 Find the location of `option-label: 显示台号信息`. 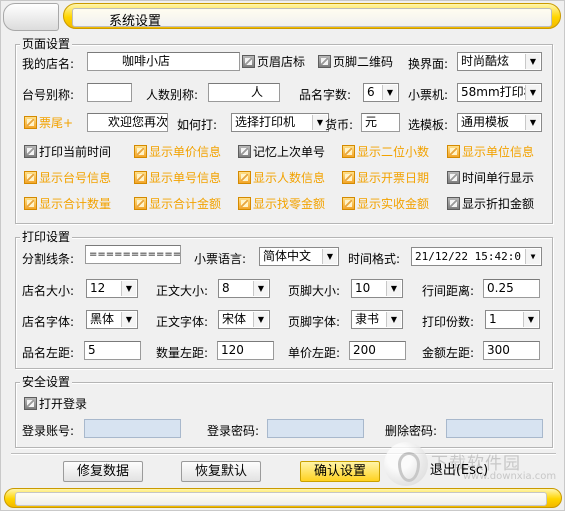

option-label: 显示台号信息 is located at coordinates (75, 178).